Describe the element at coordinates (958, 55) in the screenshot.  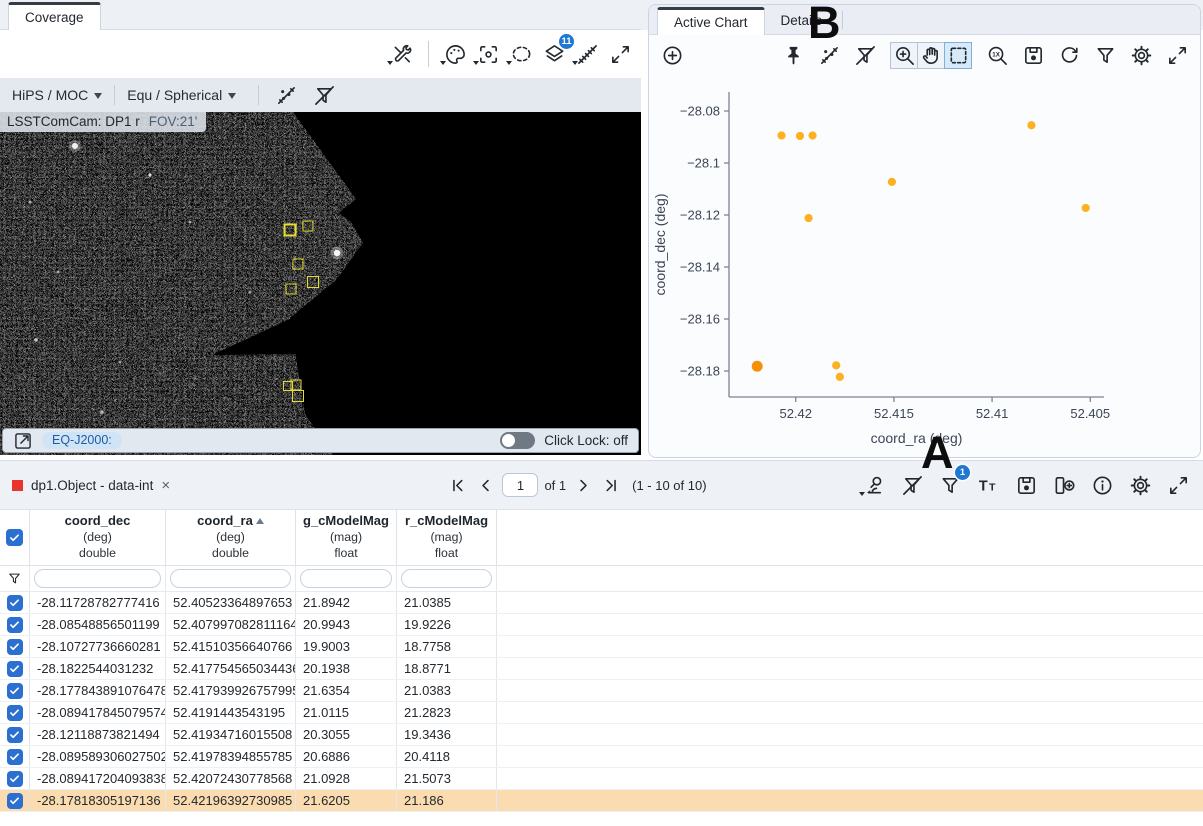
I see `select-area-icon` at that location.